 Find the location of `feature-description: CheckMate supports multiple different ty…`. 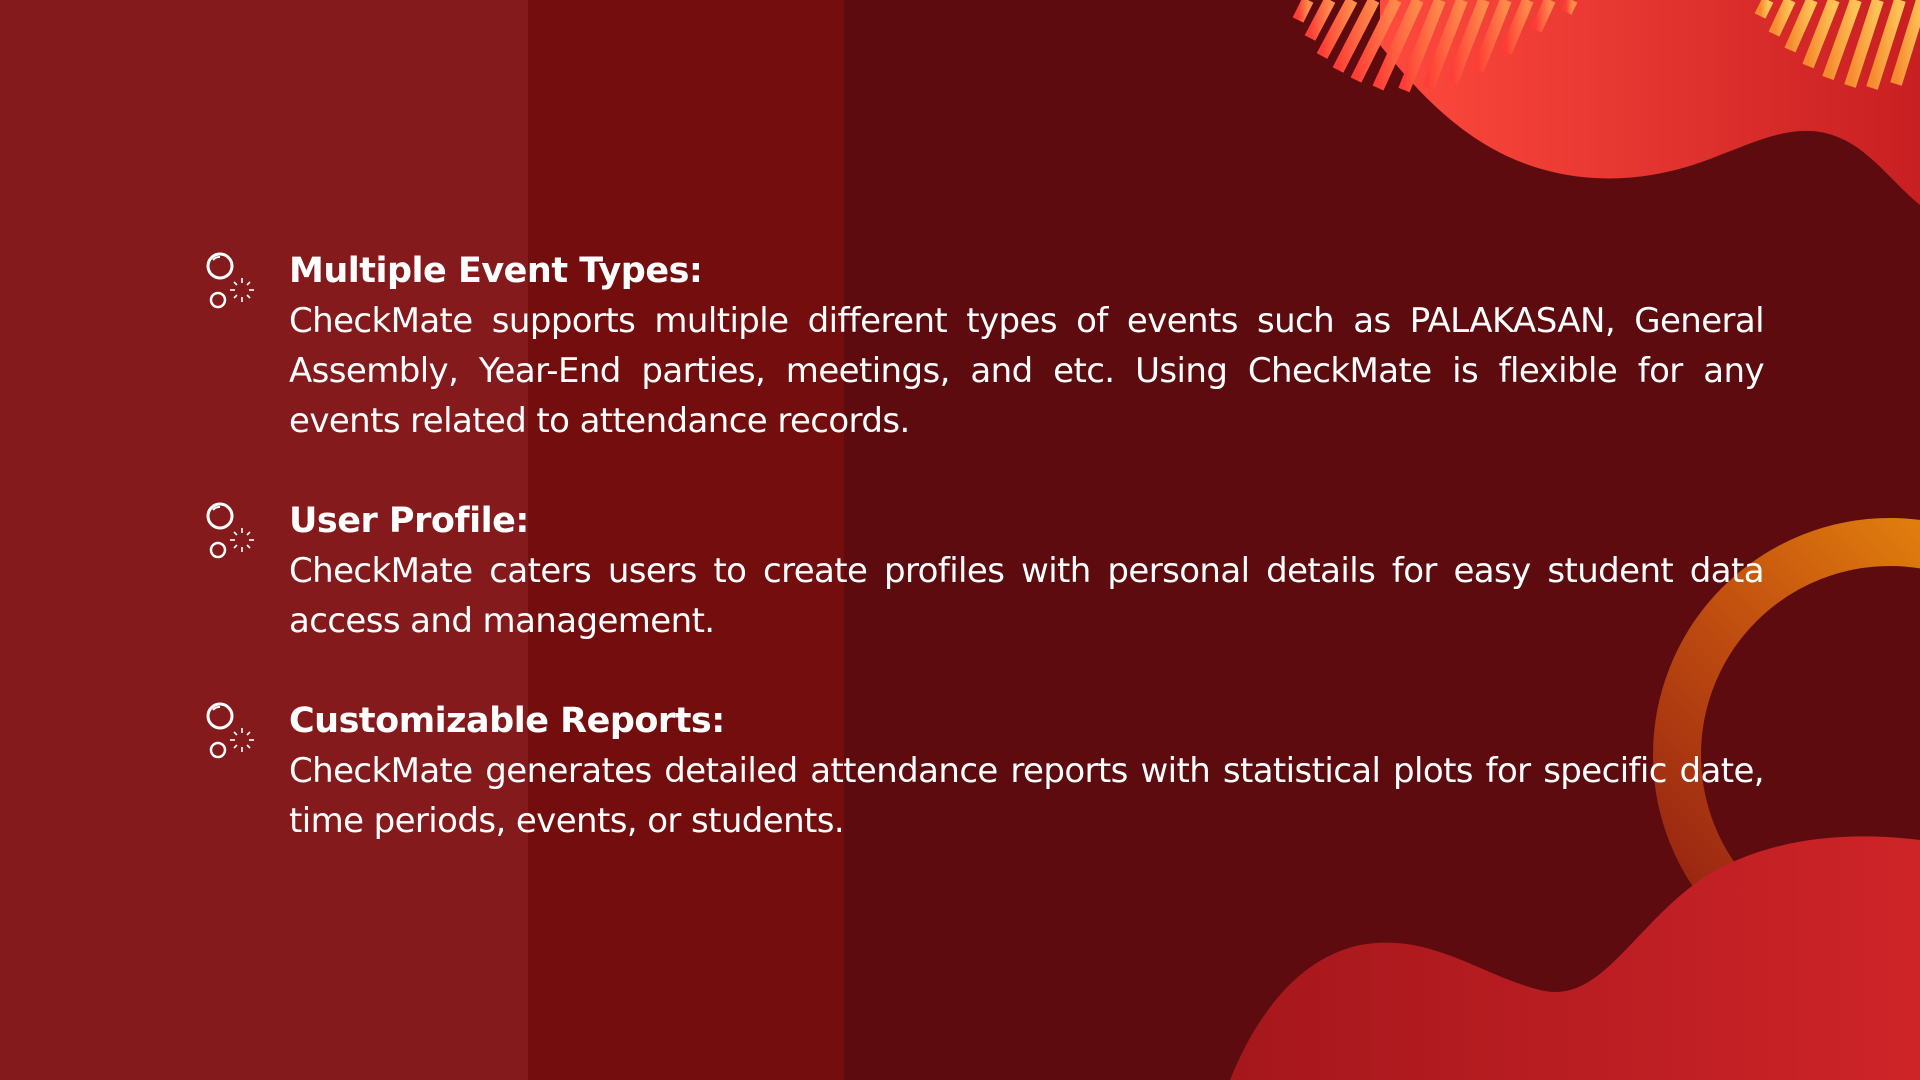

feature-description: CheckMate supports multiple different ty… is located at coordinates (1027, 371).